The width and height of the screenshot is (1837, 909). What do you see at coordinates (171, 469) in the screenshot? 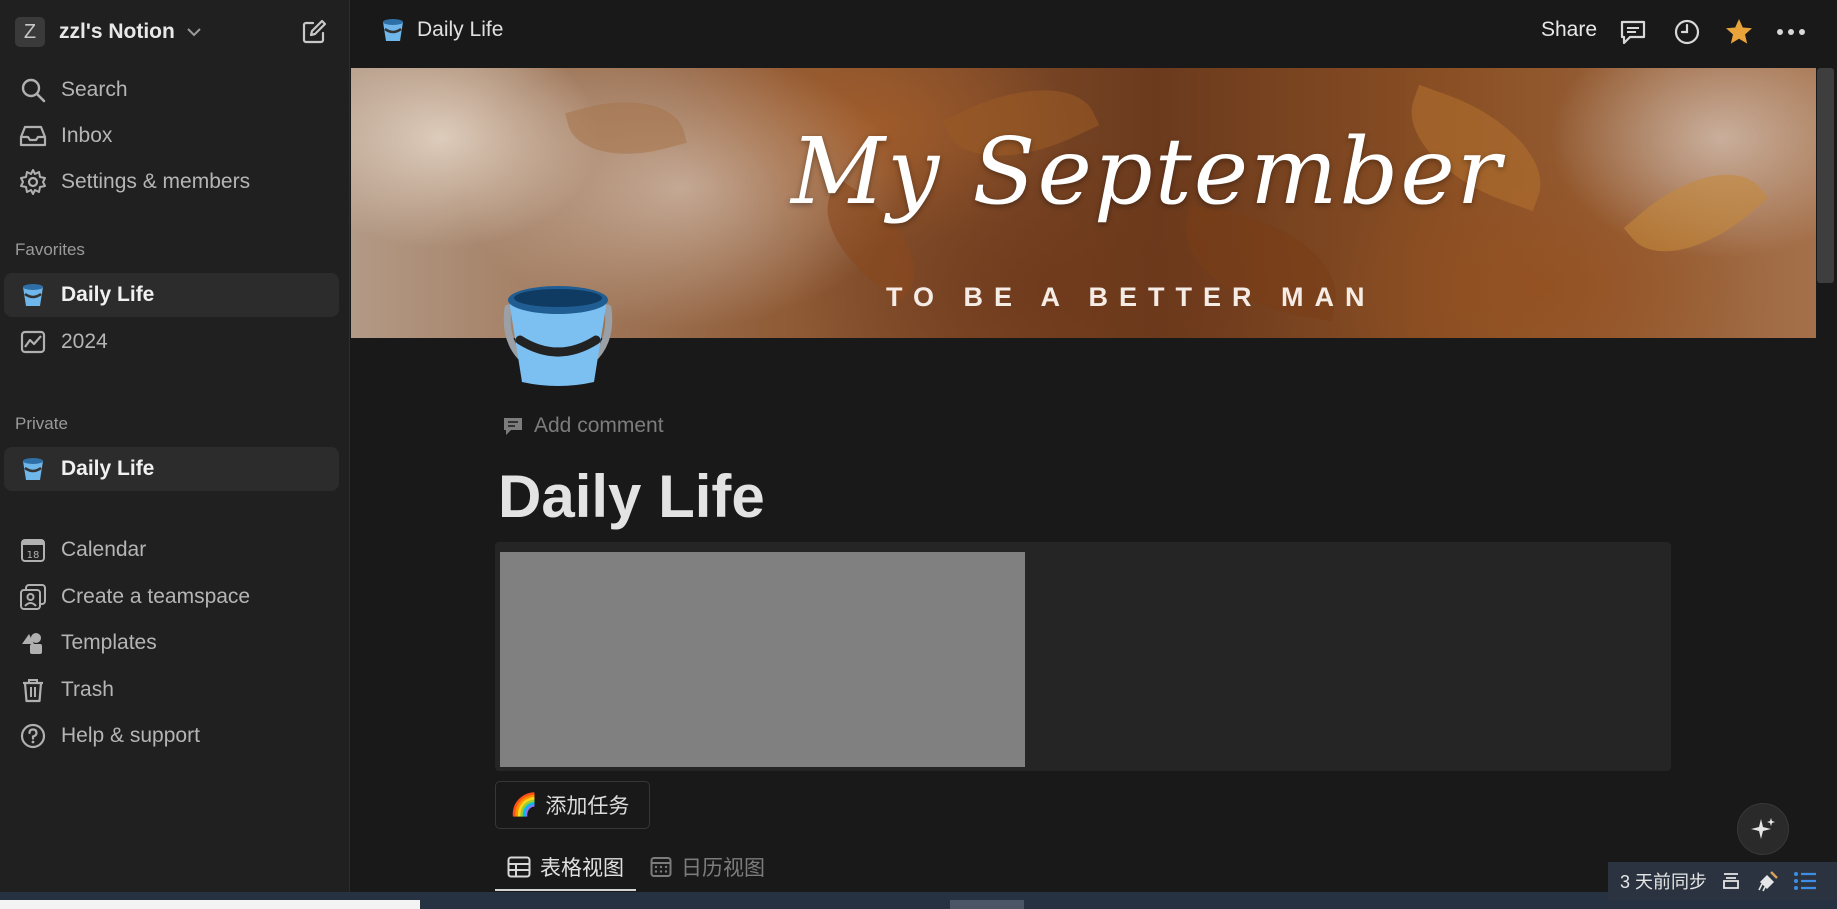
I see `sidebar-item-private-daily-life: Daily Life` at bounding box center [171, 469].